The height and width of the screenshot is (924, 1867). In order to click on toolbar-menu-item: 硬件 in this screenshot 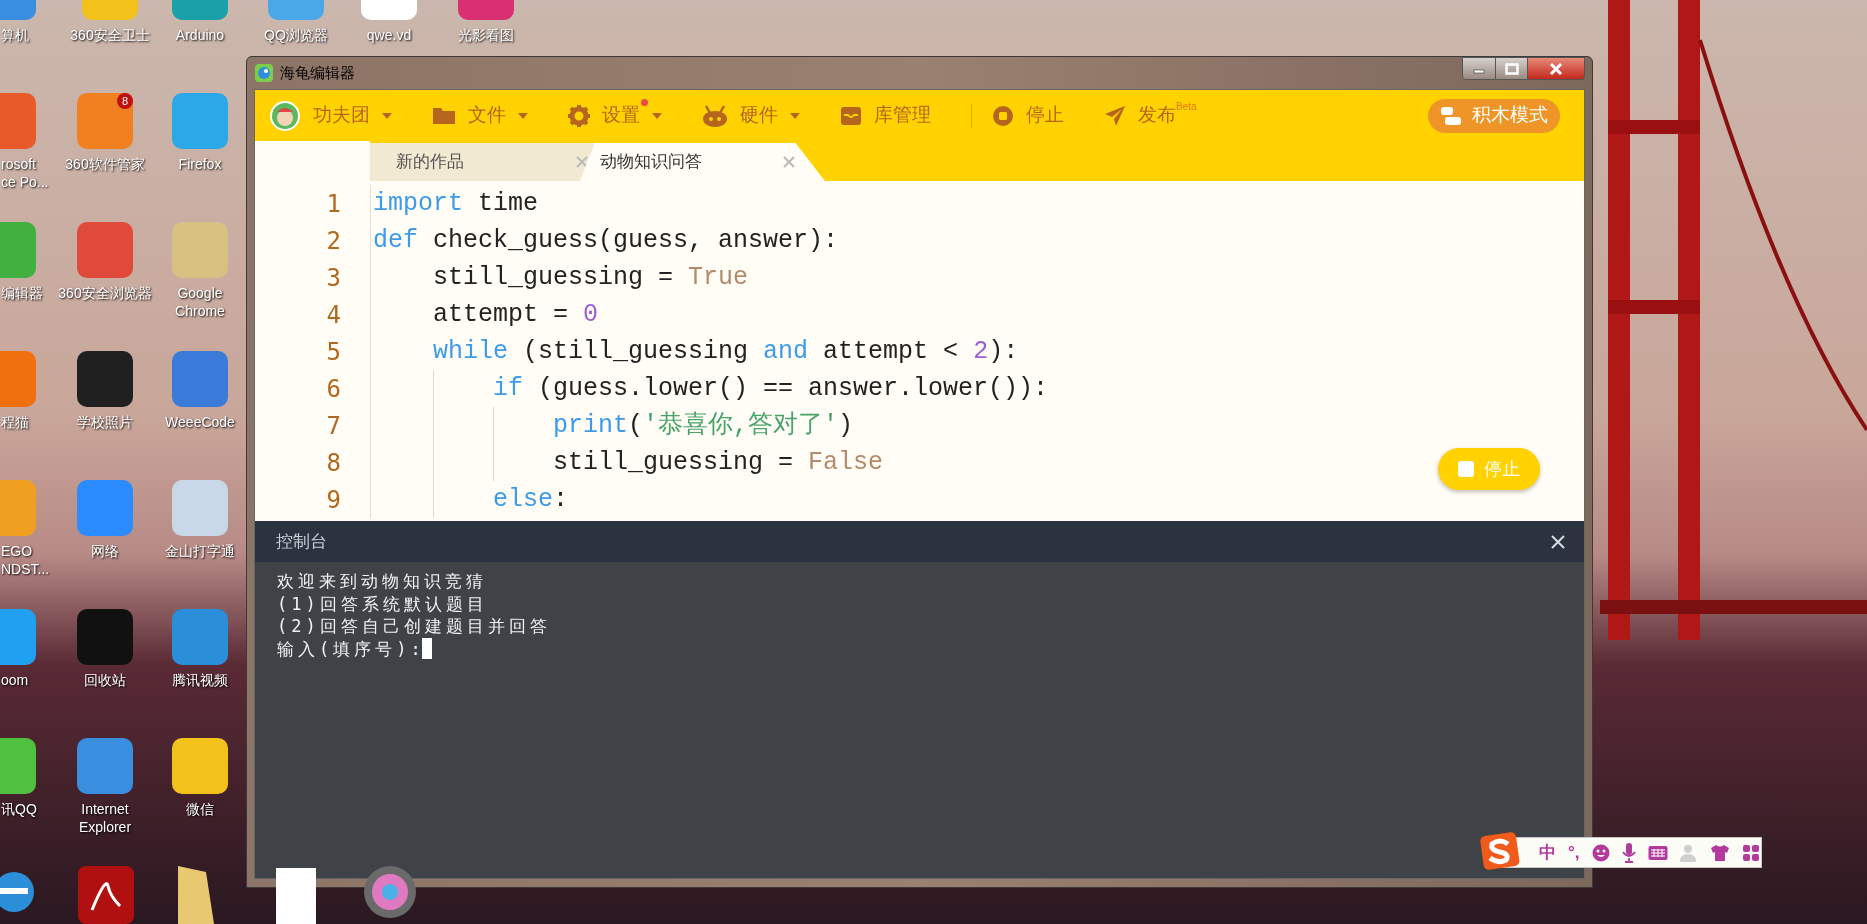, I will do `click(751, 115)`.